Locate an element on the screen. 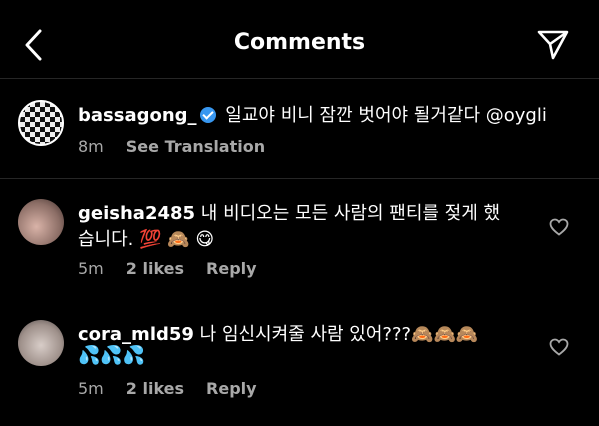 This screenshot has width=599, height=426. comment-emojis: 💯 🙈 😋 is located at coordinates (177, 239).